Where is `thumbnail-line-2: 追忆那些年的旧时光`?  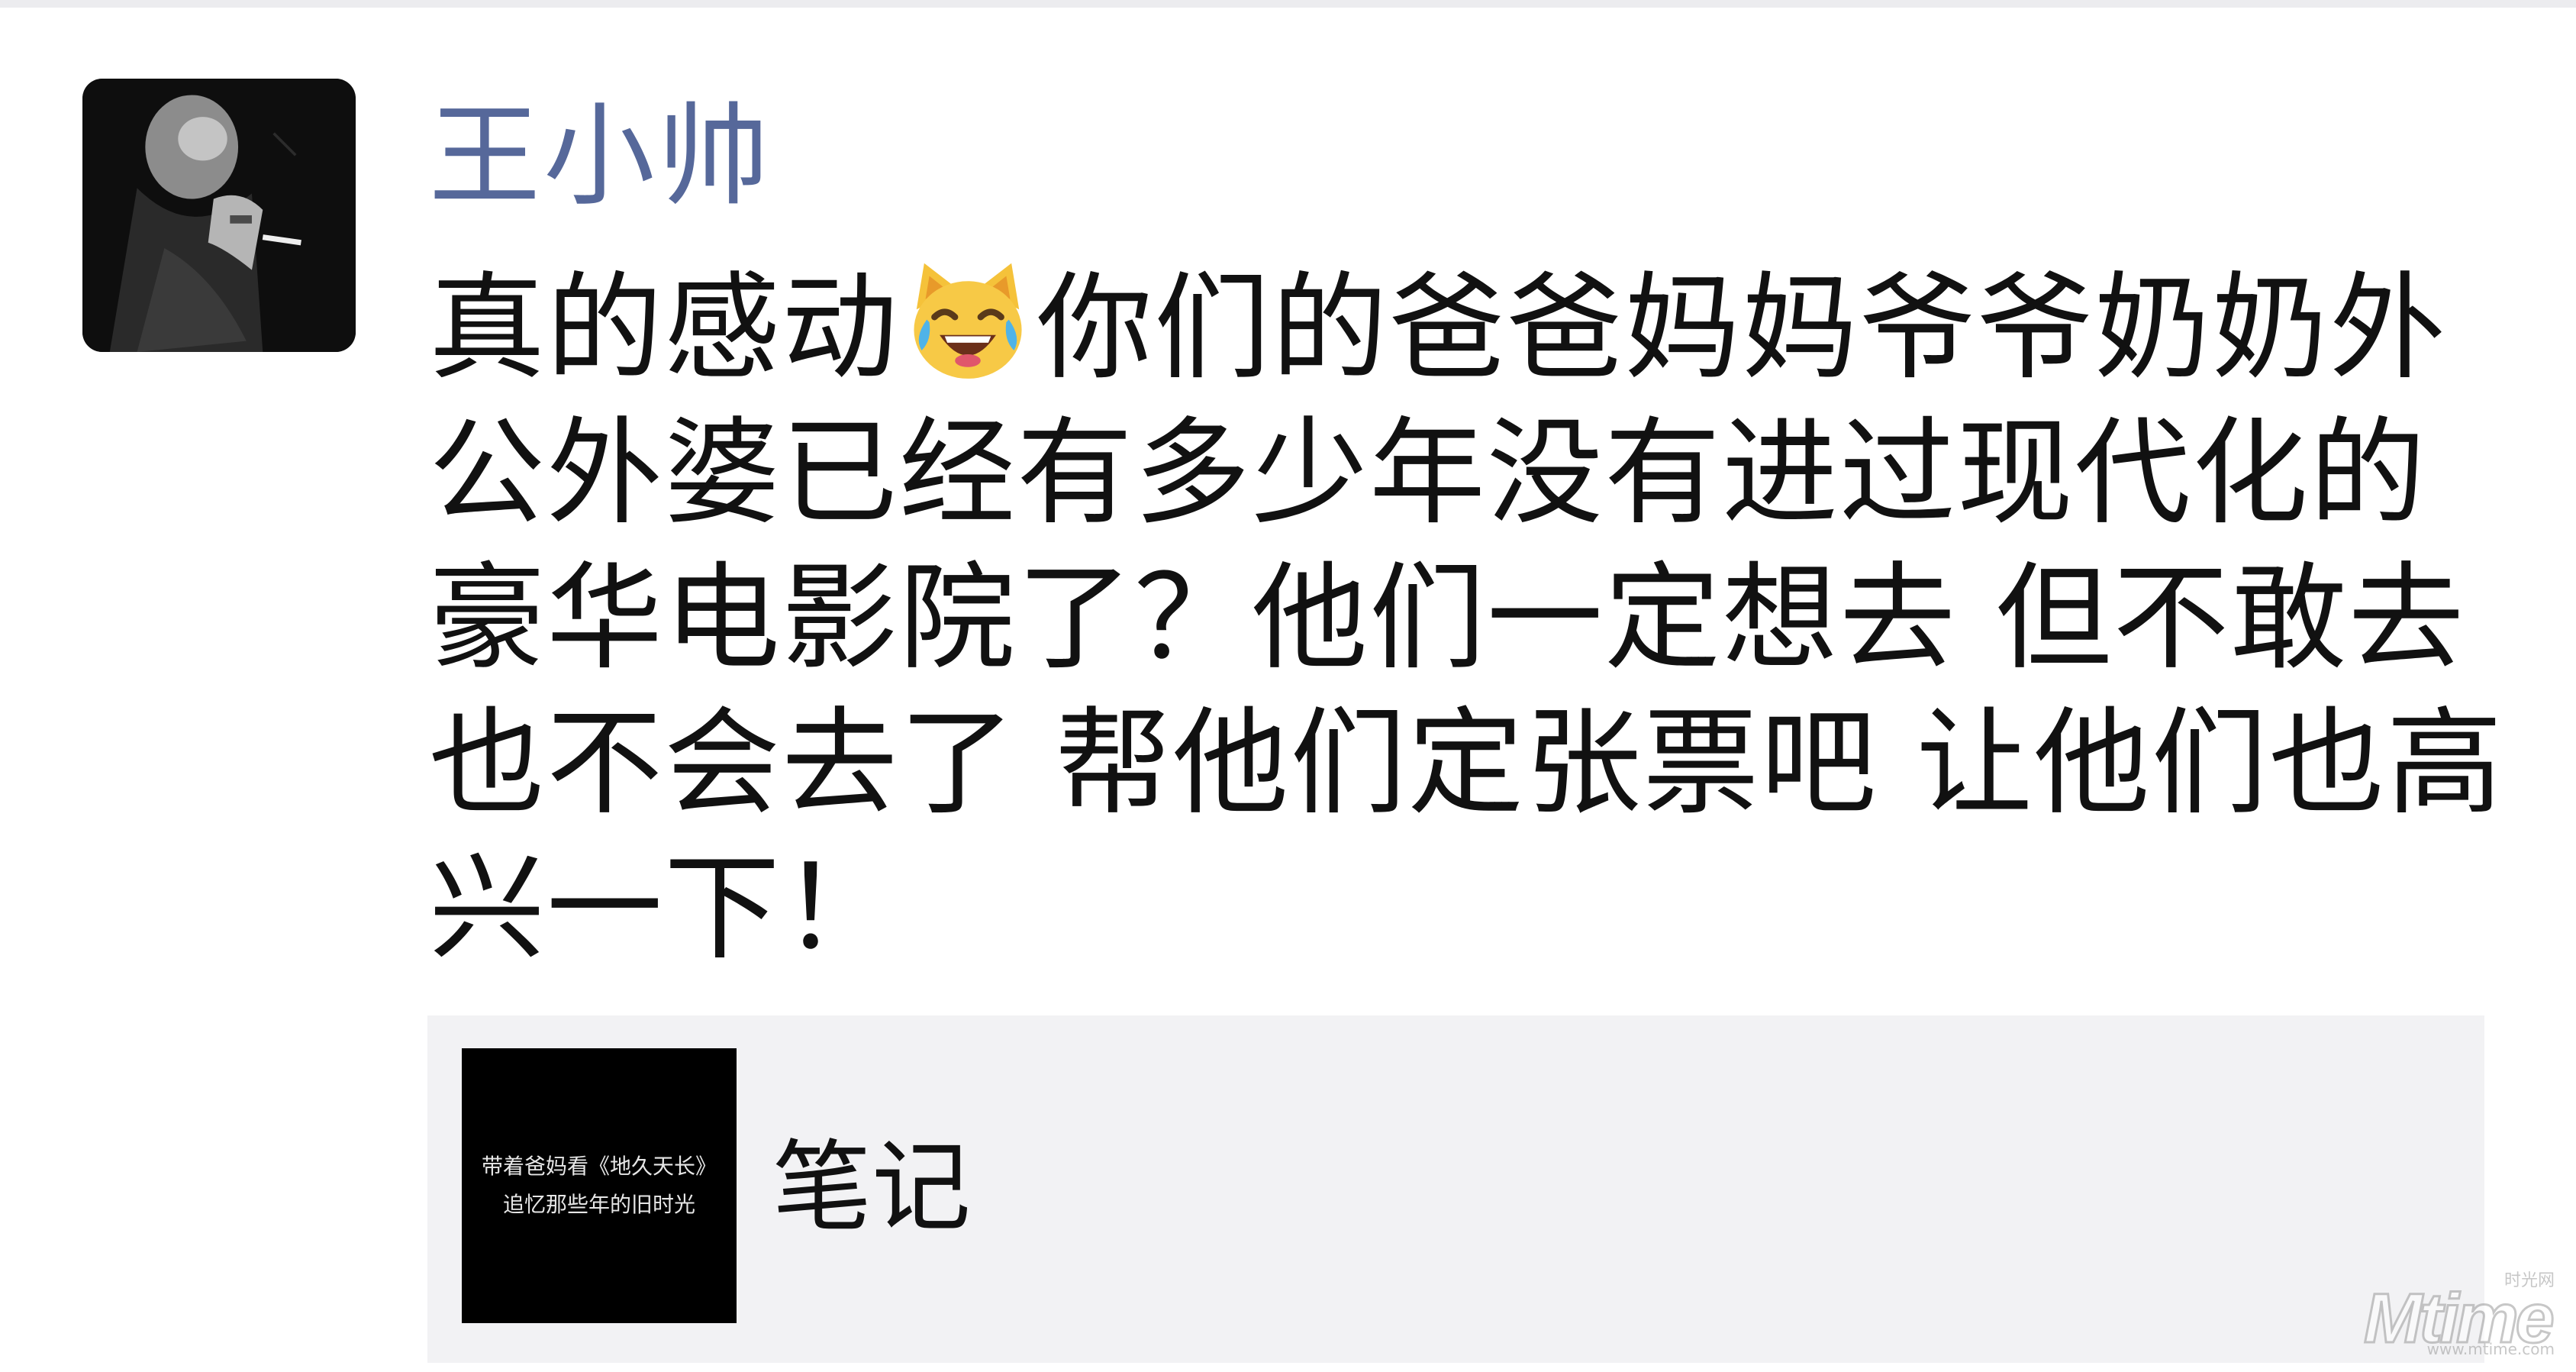 thumbnail-line-2: 追忆那些年的旧时光 is located at coordinates (599, 1204).